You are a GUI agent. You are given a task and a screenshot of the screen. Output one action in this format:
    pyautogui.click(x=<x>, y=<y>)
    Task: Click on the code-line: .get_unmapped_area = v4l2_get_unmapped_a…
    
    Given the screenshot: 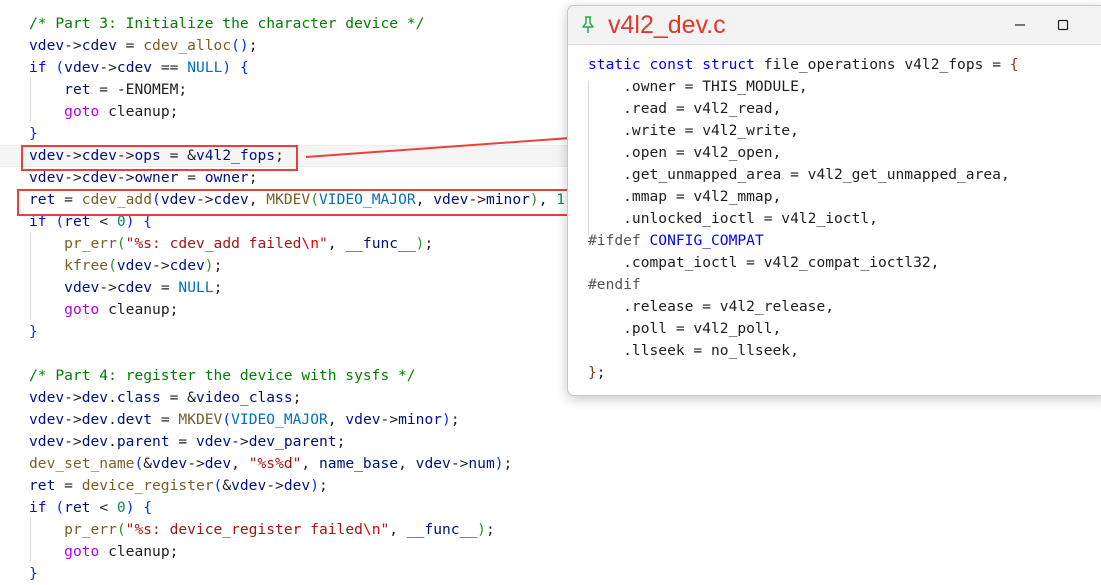 What is the action you would take?
    pyautogui.click(x=799, y=175)
    